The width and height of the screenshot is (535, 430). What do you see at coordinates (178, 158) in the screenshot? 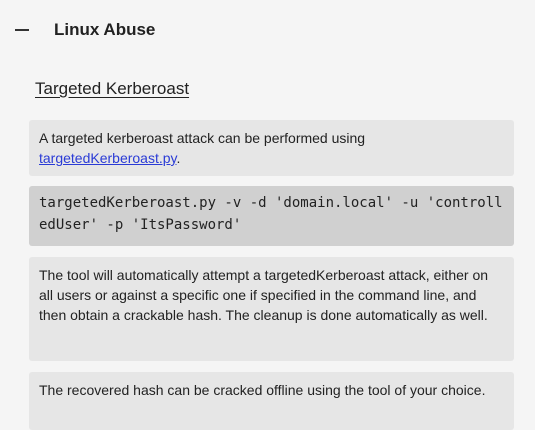
I see `intro-end: .` at bounding box center [178, 158].